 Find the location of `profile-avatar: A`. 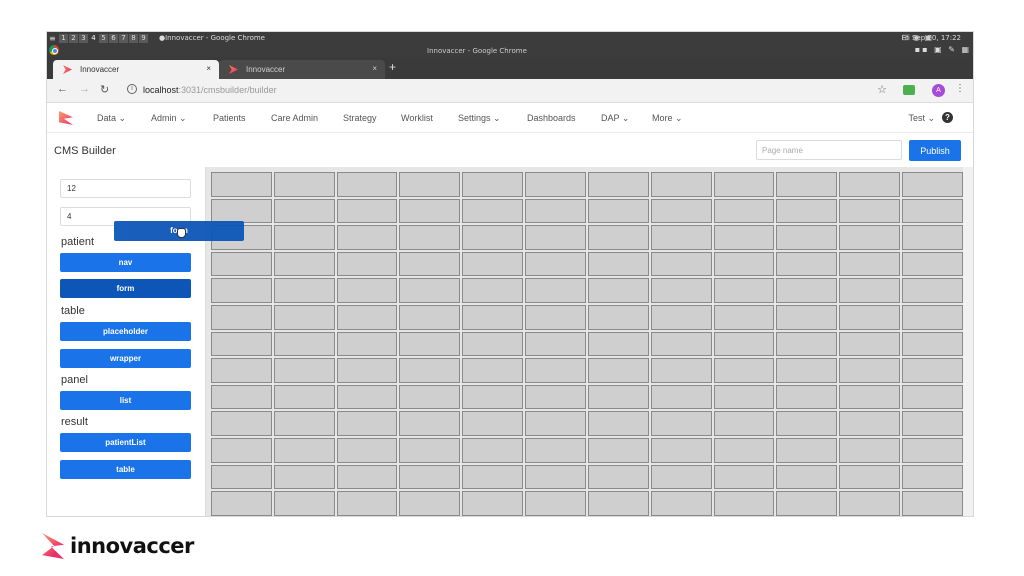

profile-avatar: A is located at coordinates (938, 90).